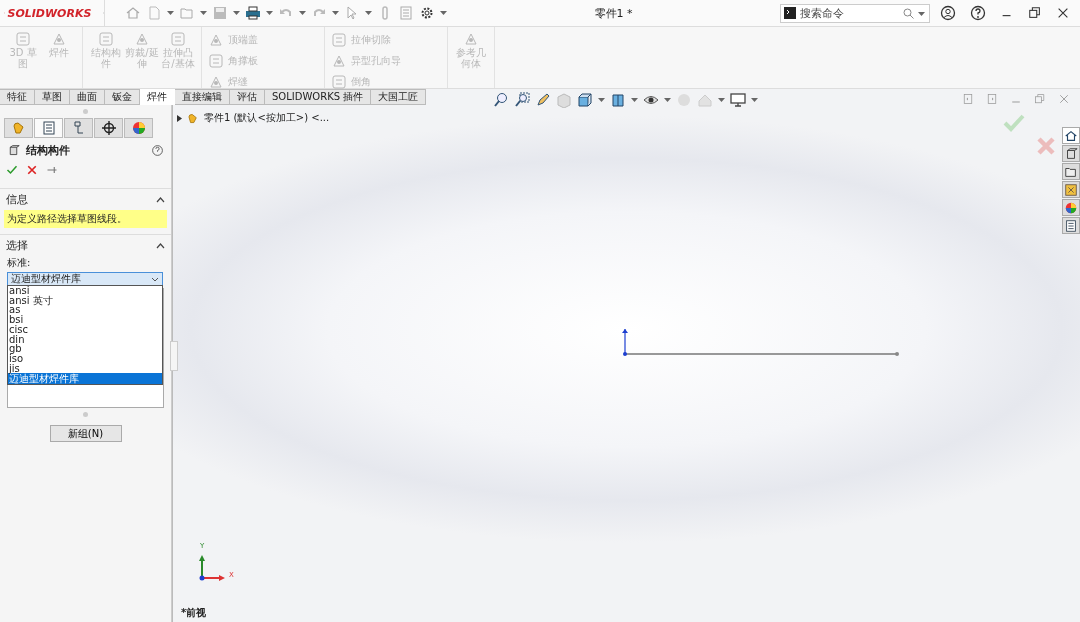  Describe the element at coordinates (122, 97) in the screenshot. I see `ribbon-tab: 钣金` at that location.